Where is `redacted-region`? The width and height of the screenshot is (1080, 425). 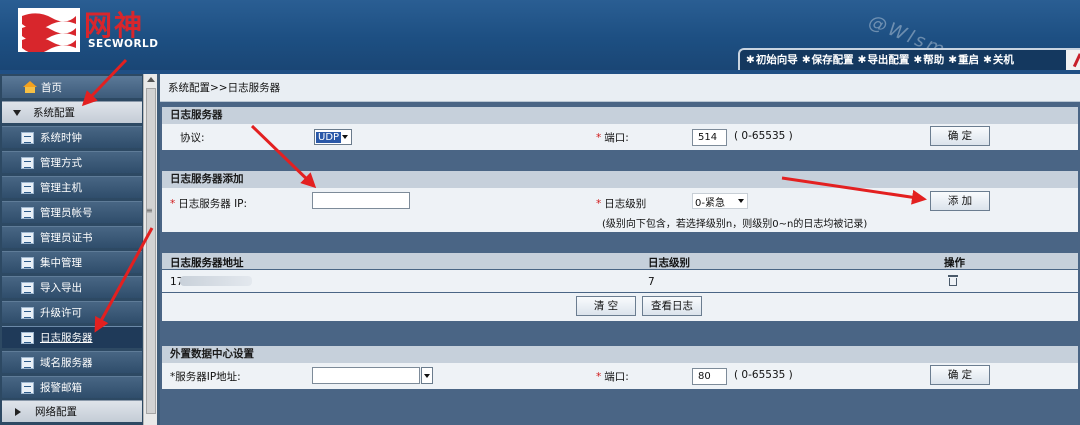
redacted-region is located at coordinates (216, 281).